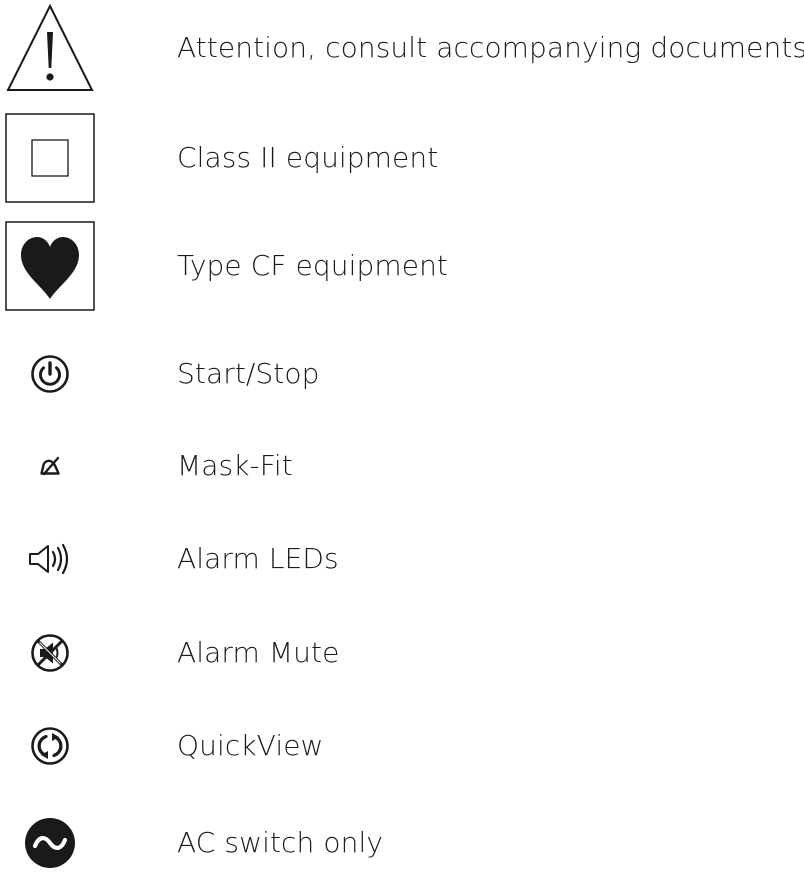  Describe the element at coordinates (258, 558) in the screenshot. I see `legend-label: Alarm LEDs` at that location.